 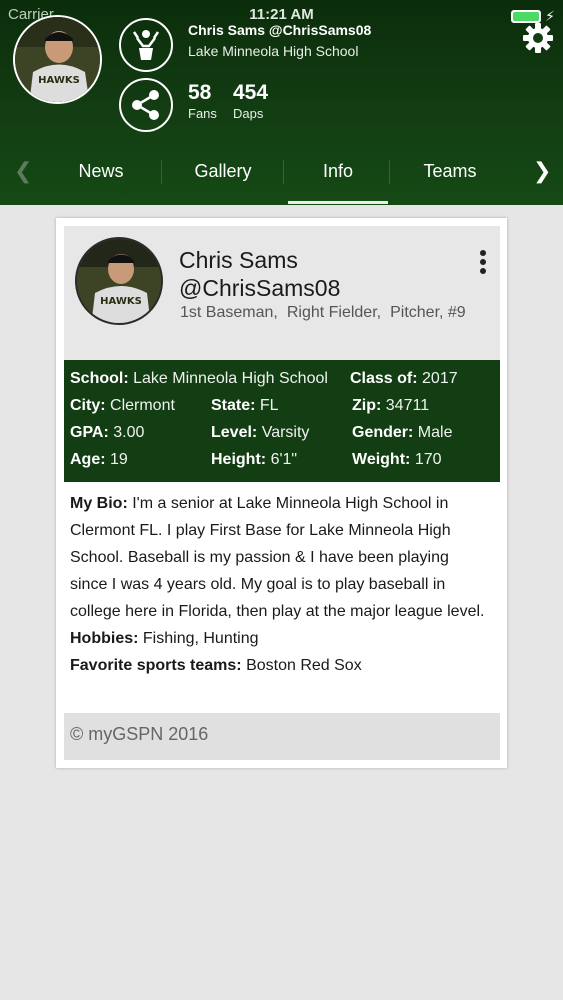 I want to click on tab-info-label: Info, so click(x=338, y=171).